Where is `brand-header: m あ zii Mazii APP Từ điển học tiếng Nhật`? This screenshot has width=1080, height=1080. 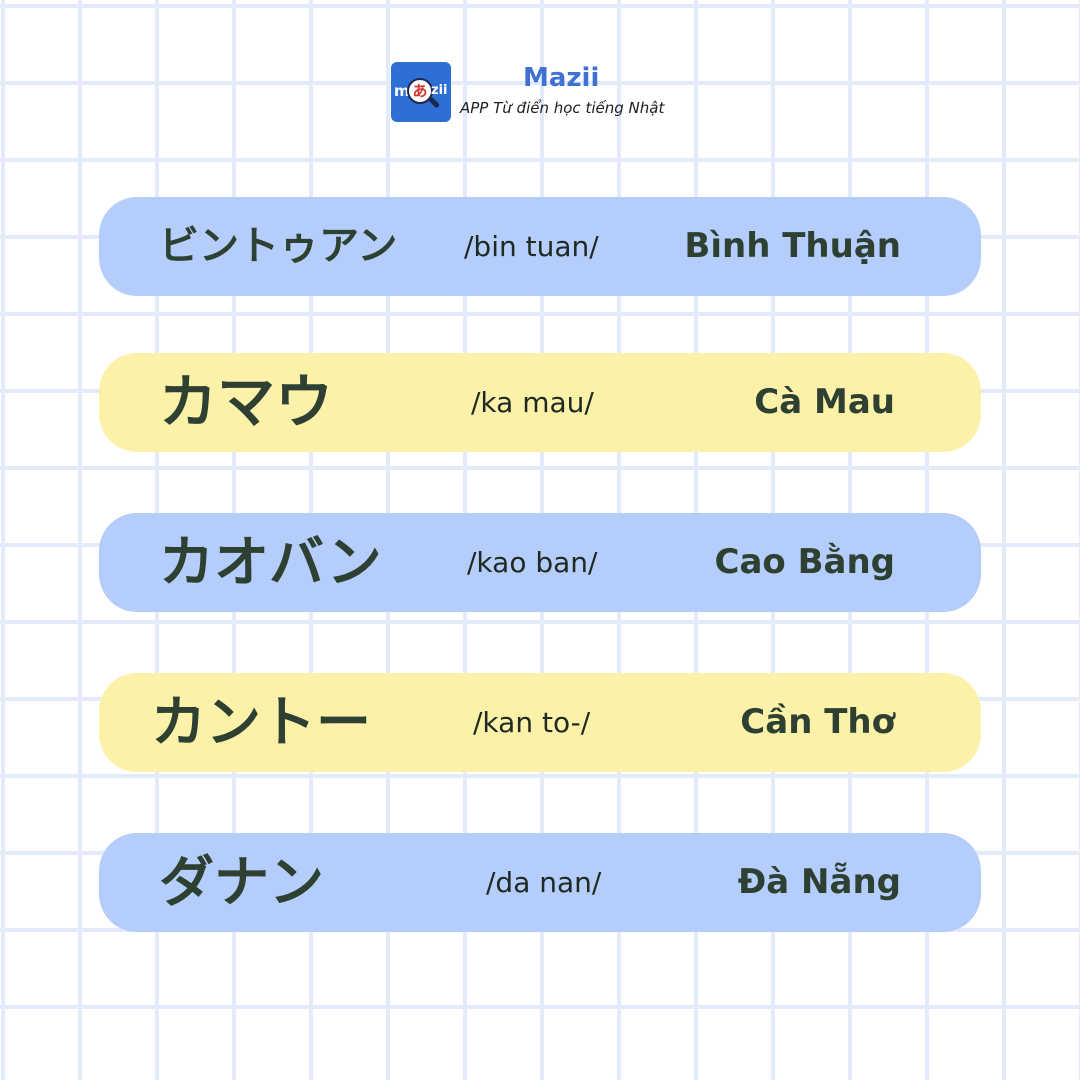 brand-header: m あ zii Mazii APP Từ điển học tiếng Nhật is located at coordinates (541, 93).